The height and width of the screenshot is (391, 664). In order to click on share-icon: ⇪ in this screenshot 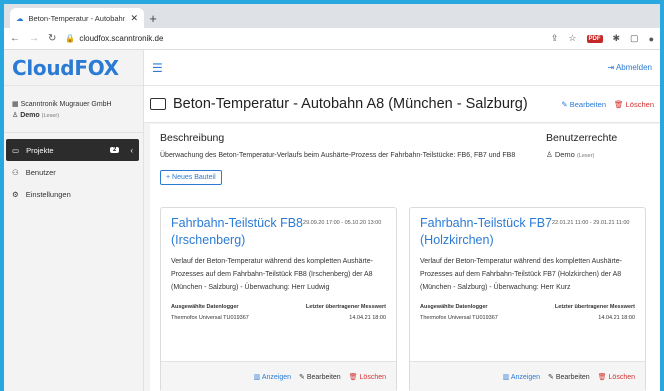, I will do `click(555, 38)`.